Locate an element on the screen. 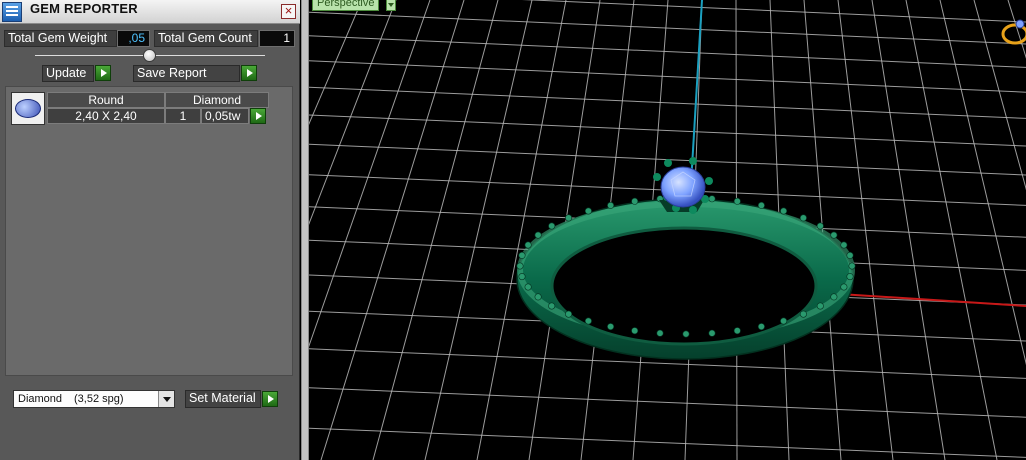 The height and width of the screenshot is (460, 1026). save-report-arrow-icon is located at coordinates (249, 73).